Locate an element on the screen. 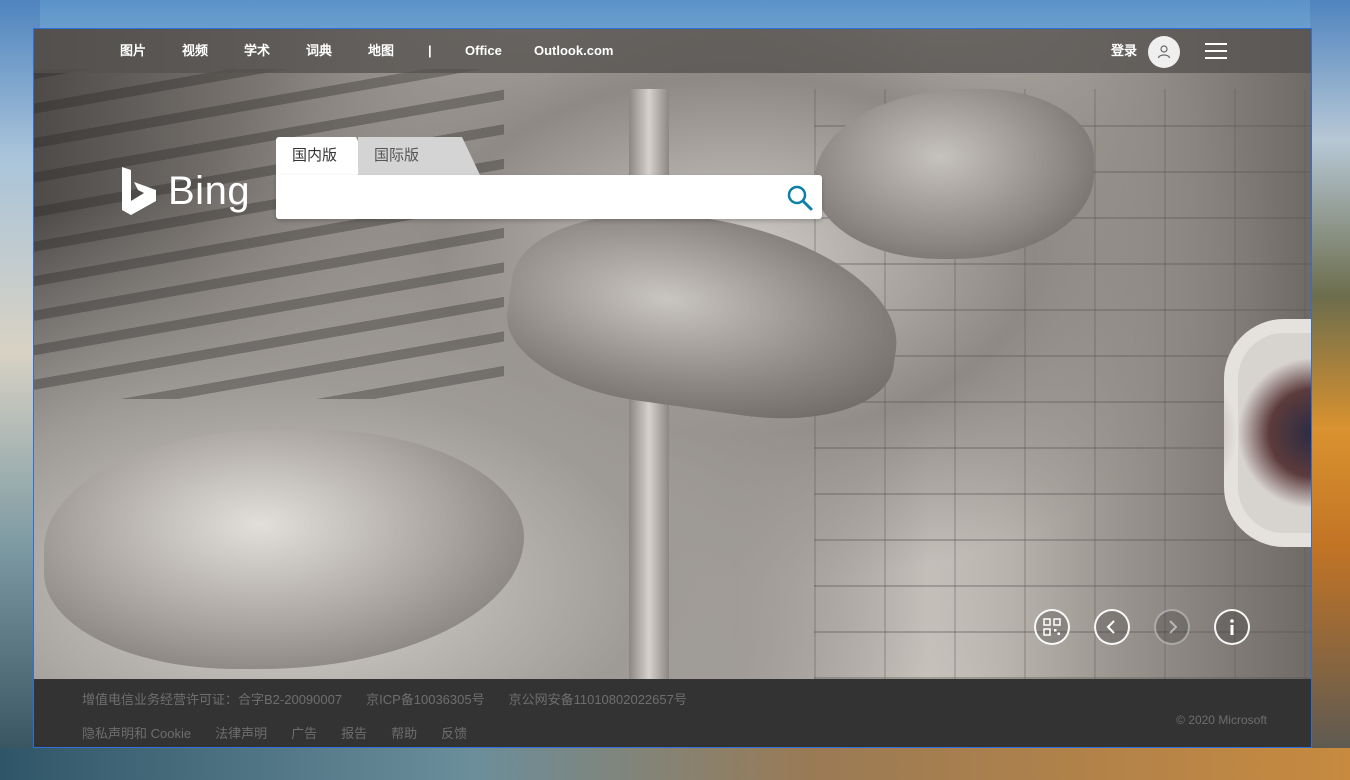  footer-link-privacy: 隐私声明和 Cookie is located at coordinates (136, 732).